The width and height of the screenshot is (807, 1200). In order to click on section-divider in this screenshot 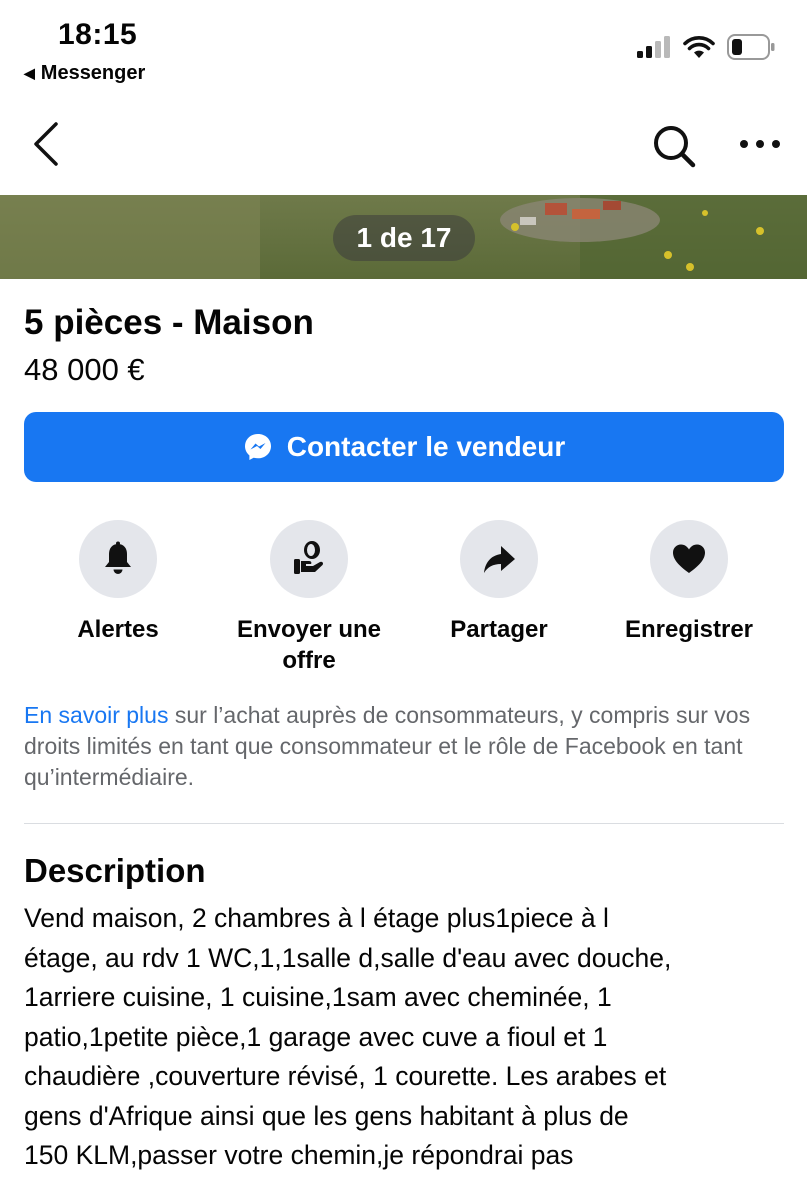, I will do `click(404, 823)`.